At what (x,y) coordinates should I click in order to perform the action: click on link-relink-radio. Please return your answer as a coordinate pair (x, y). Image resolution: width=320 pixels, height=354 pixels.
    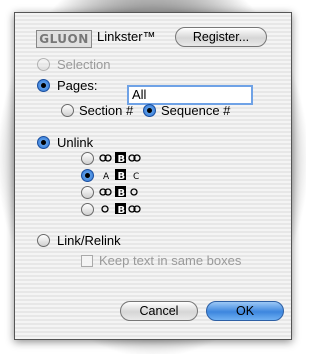
    Looking at the image, I should click on (43, 240).